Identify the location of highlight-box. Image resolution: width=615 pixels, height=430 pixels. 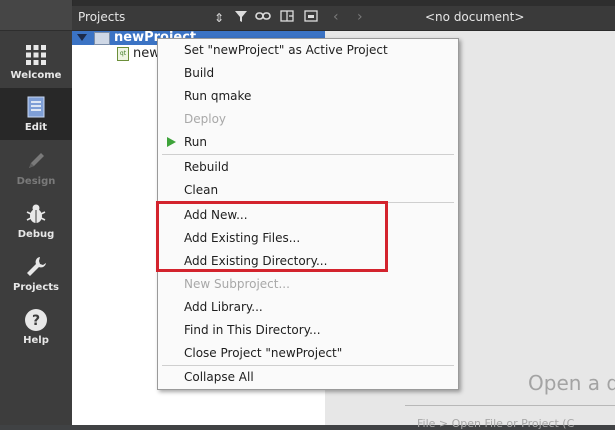
(272, 236).